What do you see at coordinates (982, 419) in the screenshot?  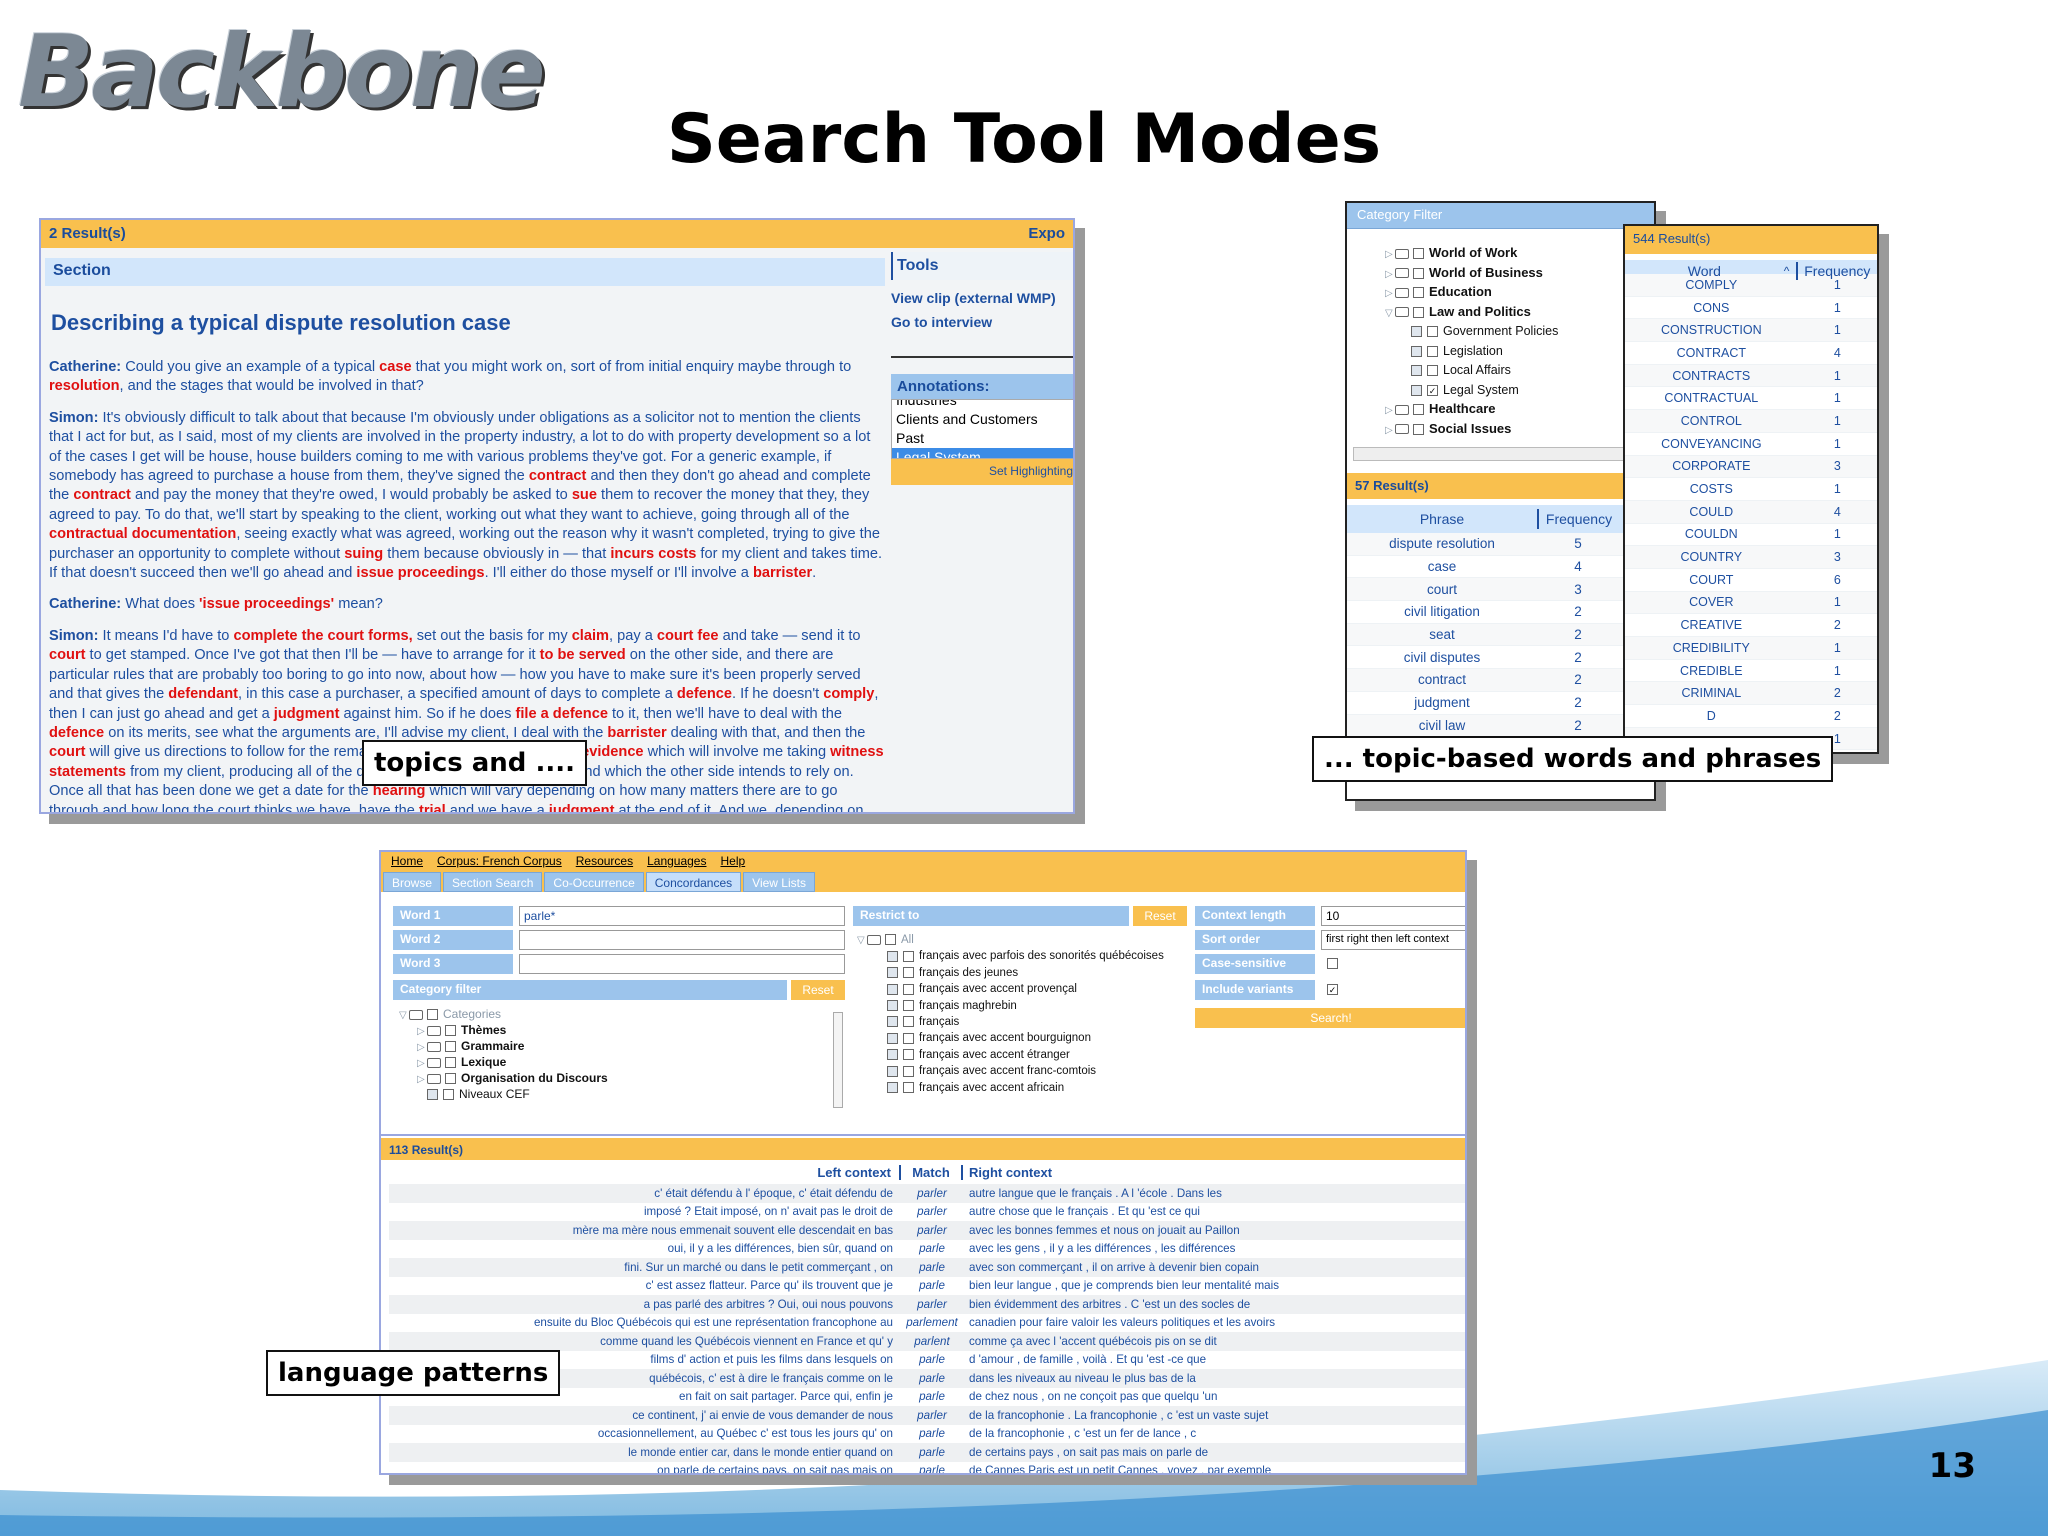 I see `annotation-item: Clients and Customers` at bounding box center [982, 419].